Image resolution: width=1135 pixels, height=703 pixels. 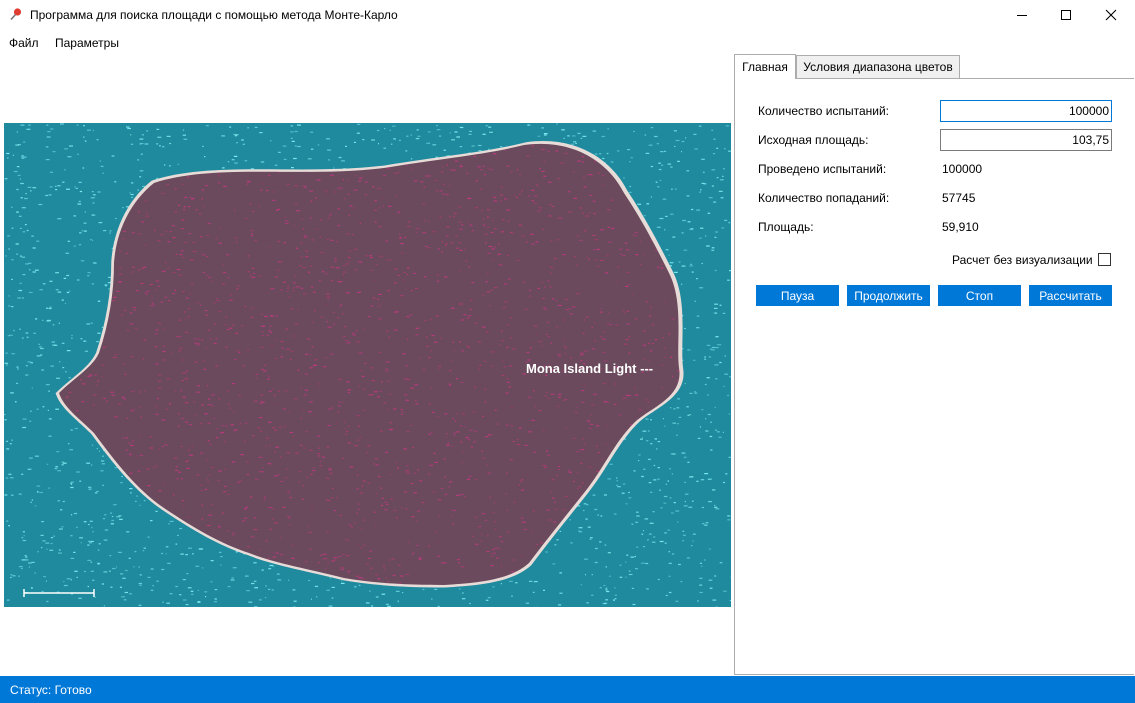 I want to click on trials-label: Количество испытаний:, so click(x=824, y=111).